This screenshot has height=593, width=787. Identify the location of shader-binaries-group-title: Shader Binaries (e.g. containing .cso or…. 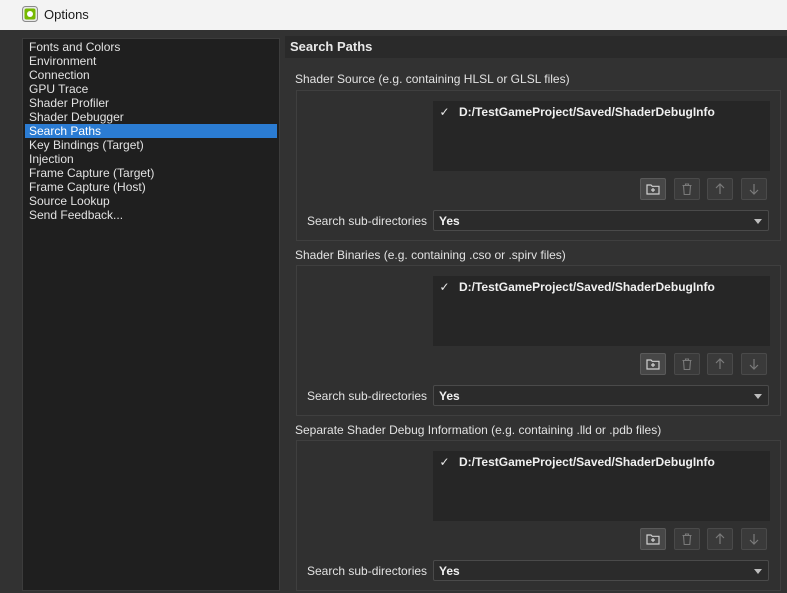
(430, 255).